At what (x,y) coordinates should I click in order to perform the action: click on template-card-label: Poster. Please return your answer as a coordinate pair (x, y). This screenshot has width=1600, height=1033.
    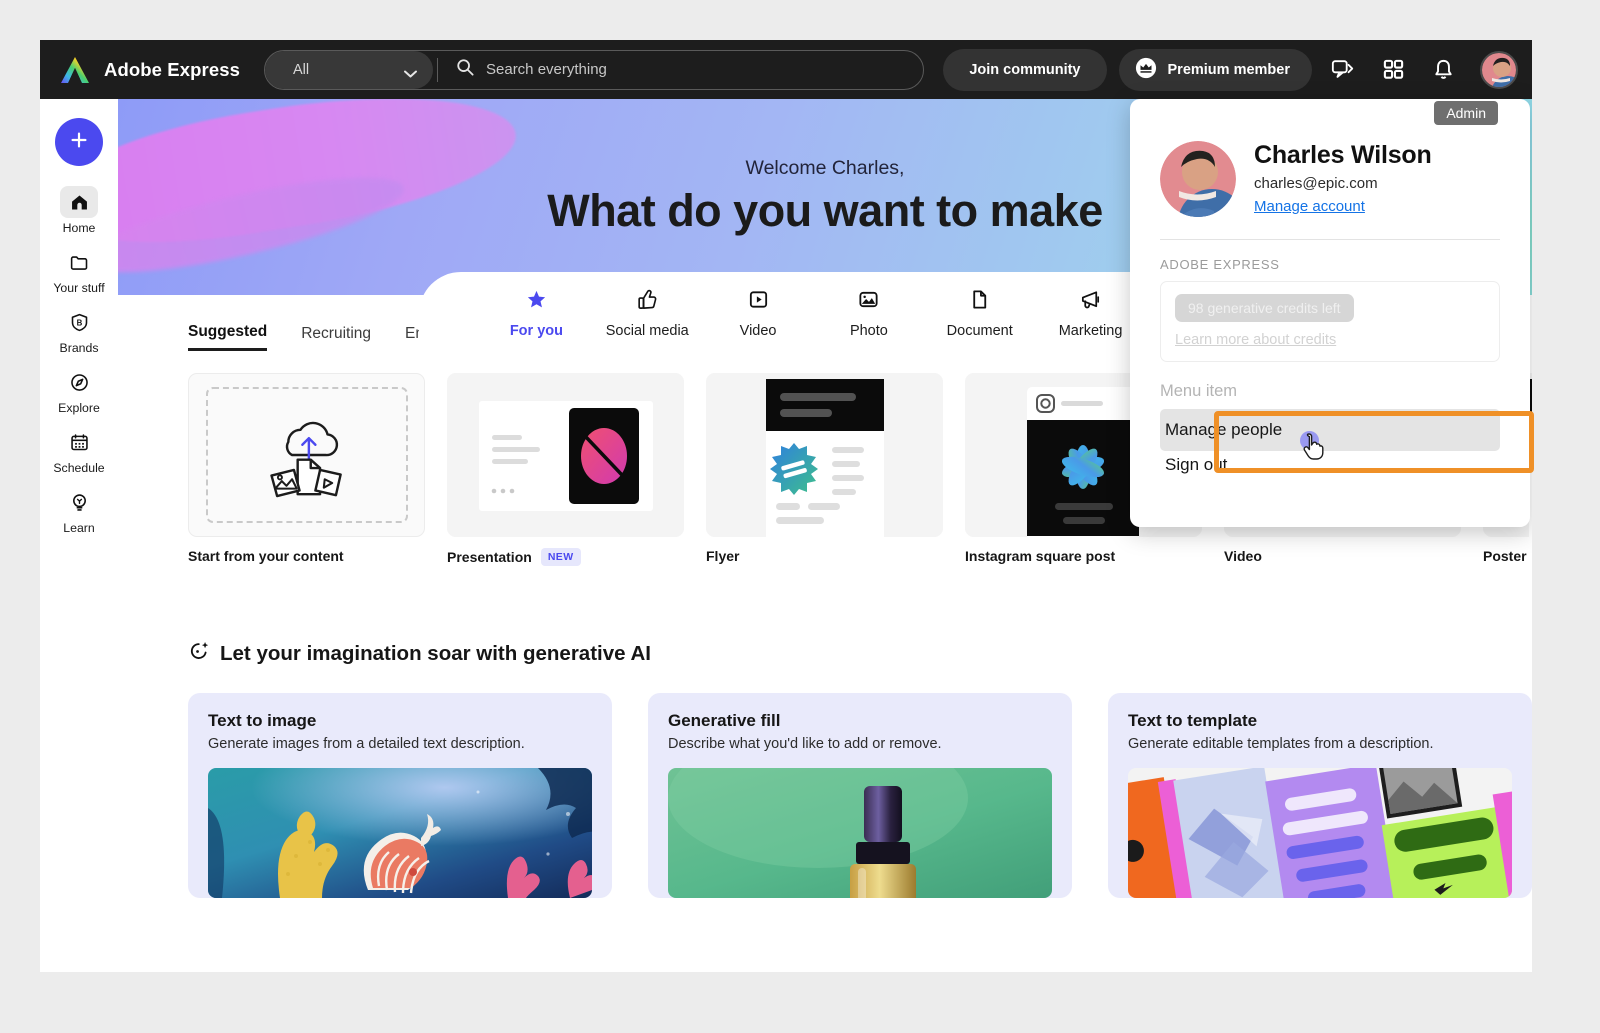
    Looking at the image, I should click on (1505, 556).